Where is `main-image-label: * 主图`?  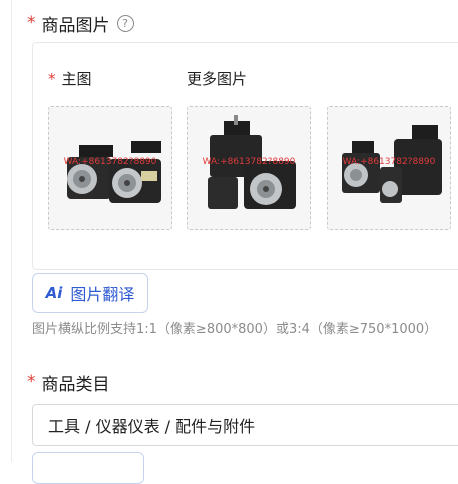 main-image-label: * 主图 is located at coordinates (70, 79).